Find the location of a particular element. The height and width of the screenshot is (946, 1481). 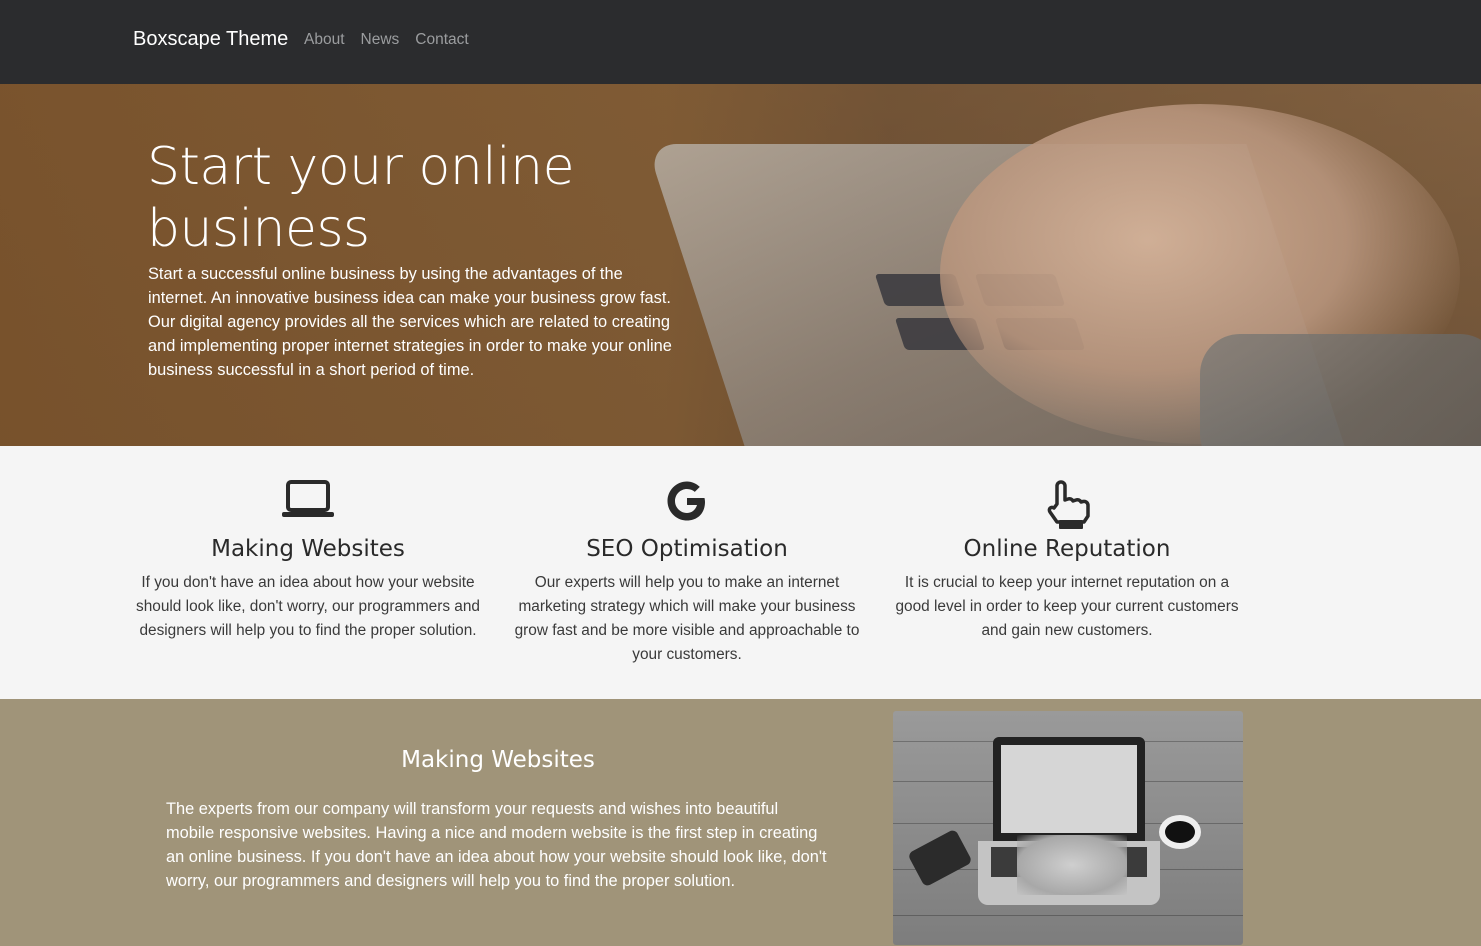

hero-title: Start your online business is located at coordinates (361, 198).